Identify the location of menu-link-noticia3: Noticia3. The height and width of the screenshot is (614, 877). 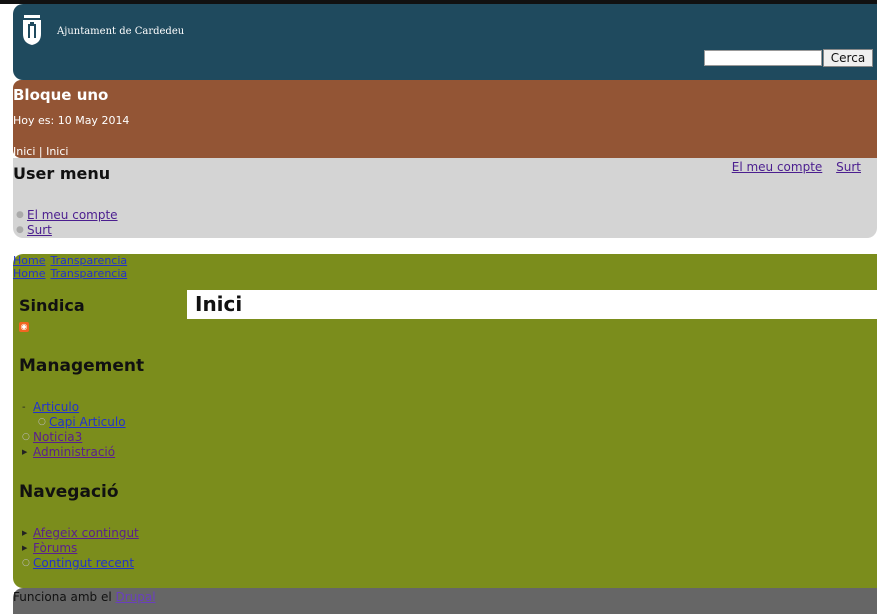
(57, 437).